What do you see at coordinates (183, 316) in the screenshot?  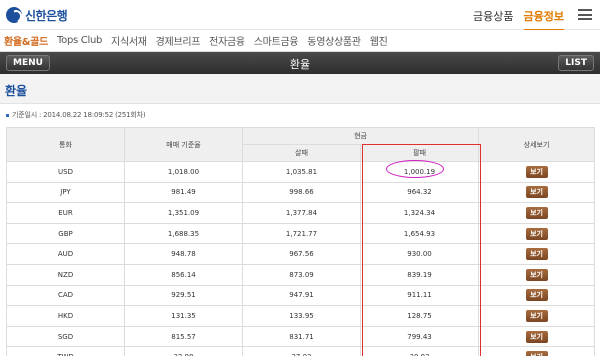 I see `base-rate-cell: 131.35` at bounding box center [183, 316].